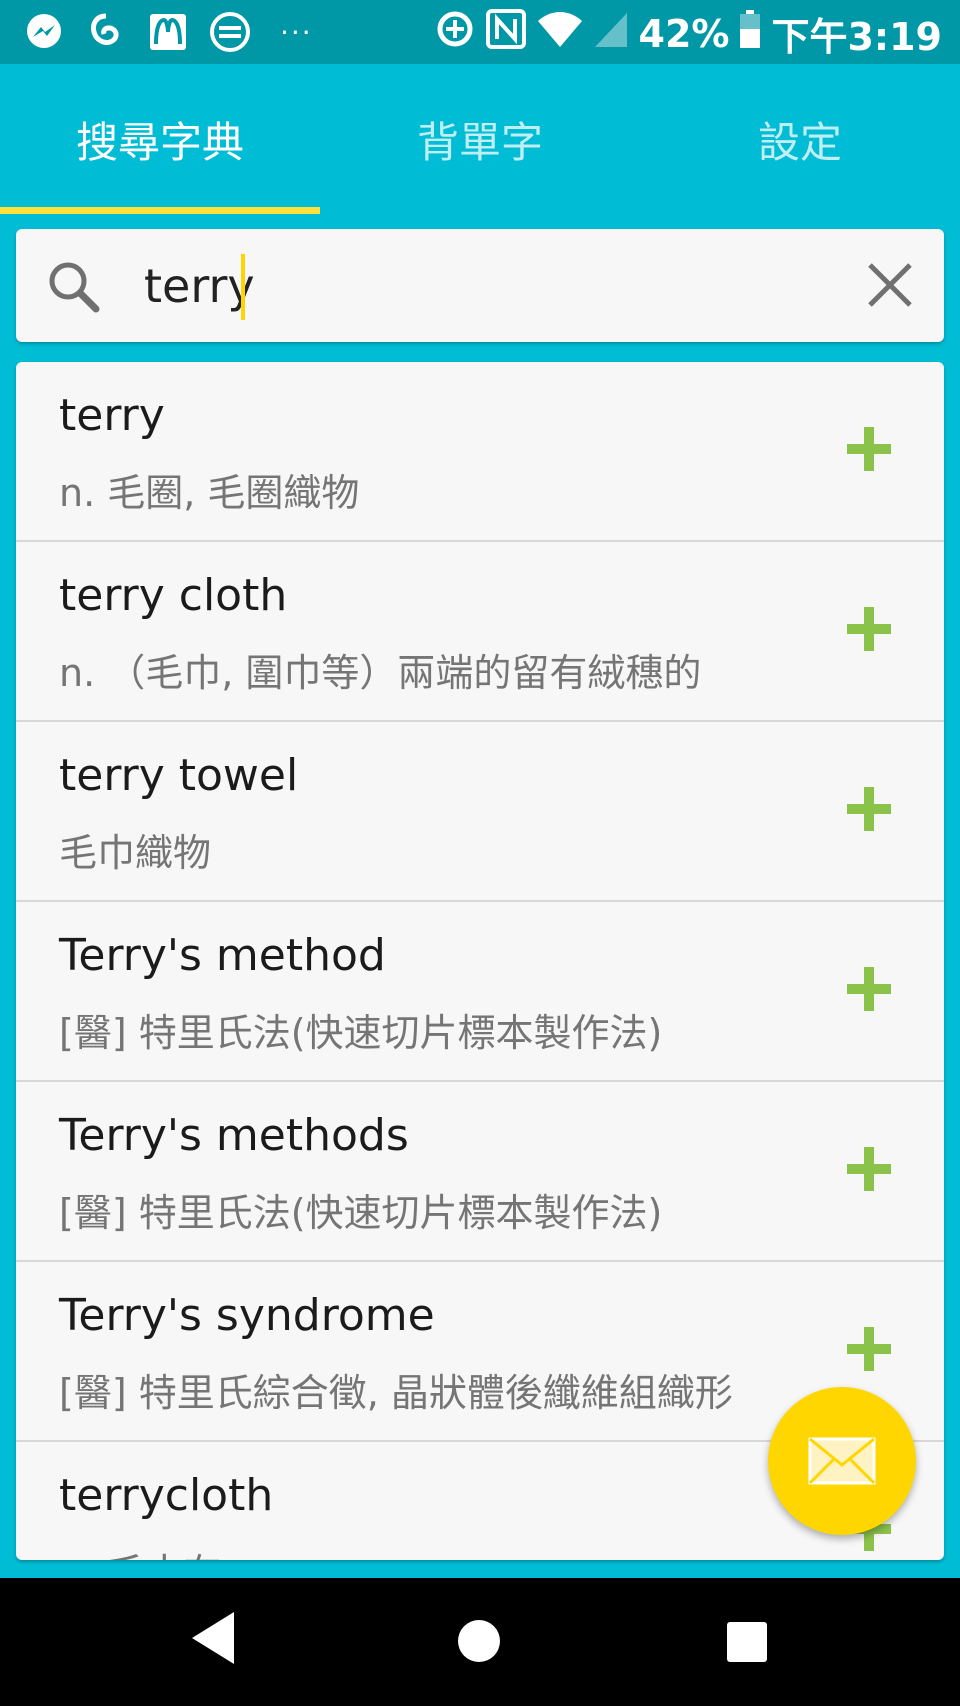 This screenshot has height=1706, width=960. Describe the element at coordinates (611, 33) in the screenshot. I see `signal-icon` at that location.